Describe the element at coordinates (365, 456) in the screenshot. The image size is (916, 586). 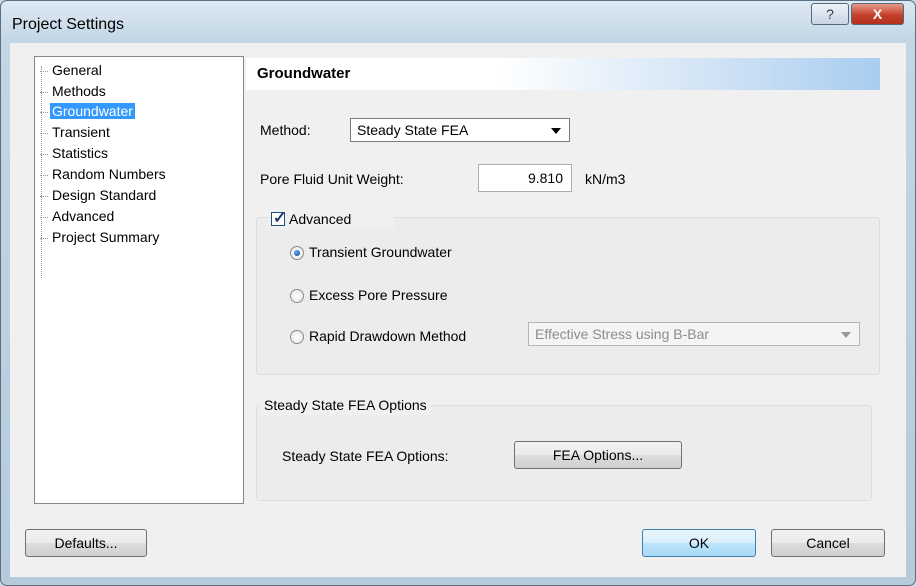
I see `fea-options-label: Steady State FEA Options:` at that location.